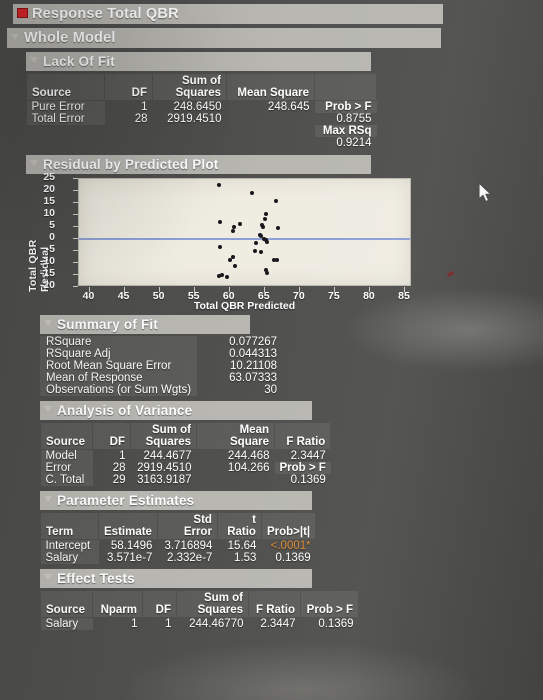  What do you see at coordinates (176, 500) in the screenshot?
I see `outline-parameter-estimates: Parameter Estimates` at bounding box center [176, 500].